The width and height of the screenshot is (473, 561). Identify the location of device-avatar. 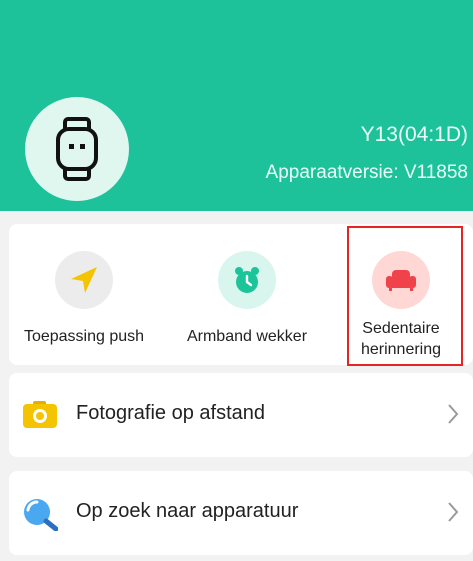
(77, 149).